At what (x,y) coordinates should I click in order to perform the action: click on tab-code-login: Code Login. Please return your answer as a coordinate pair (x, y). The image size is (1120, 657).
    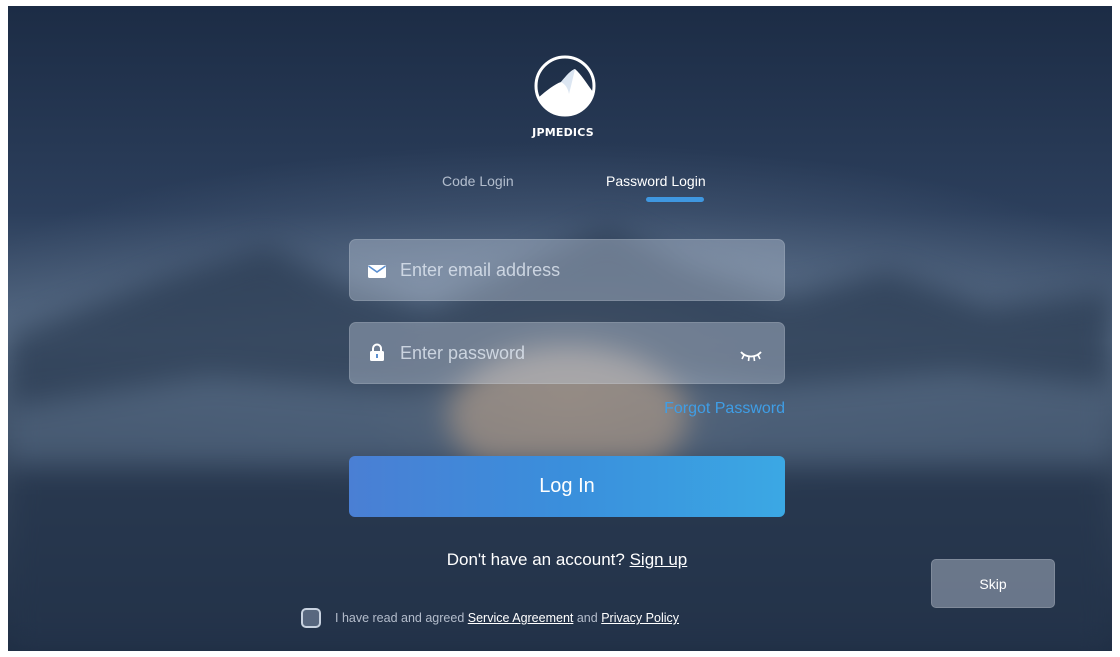
    Looking at the image, I should click on (478, 181).